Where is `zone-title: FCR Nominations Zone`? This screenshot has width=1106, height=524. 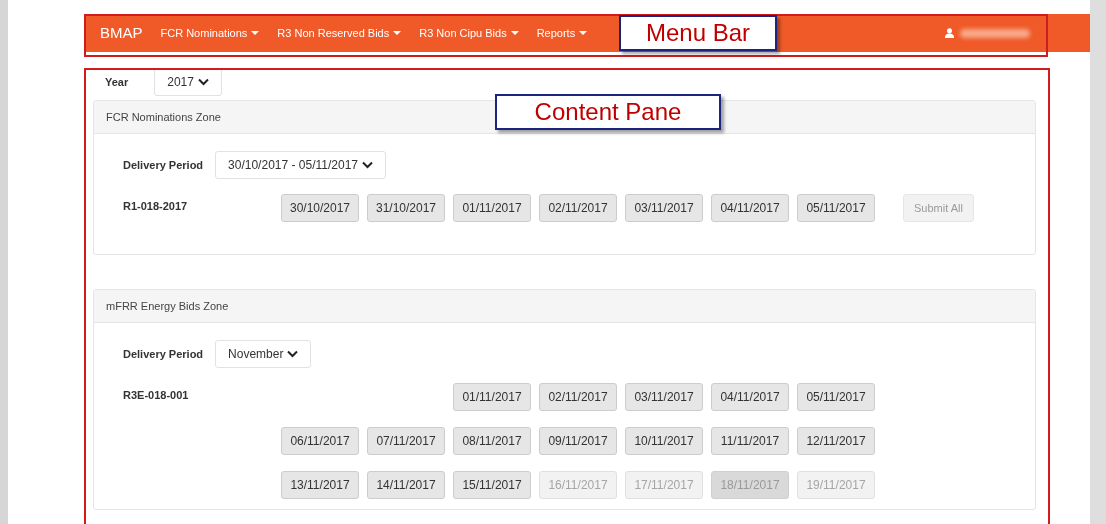
zone-title: FCR Nominations Zone is located at coordinates (163, 117).